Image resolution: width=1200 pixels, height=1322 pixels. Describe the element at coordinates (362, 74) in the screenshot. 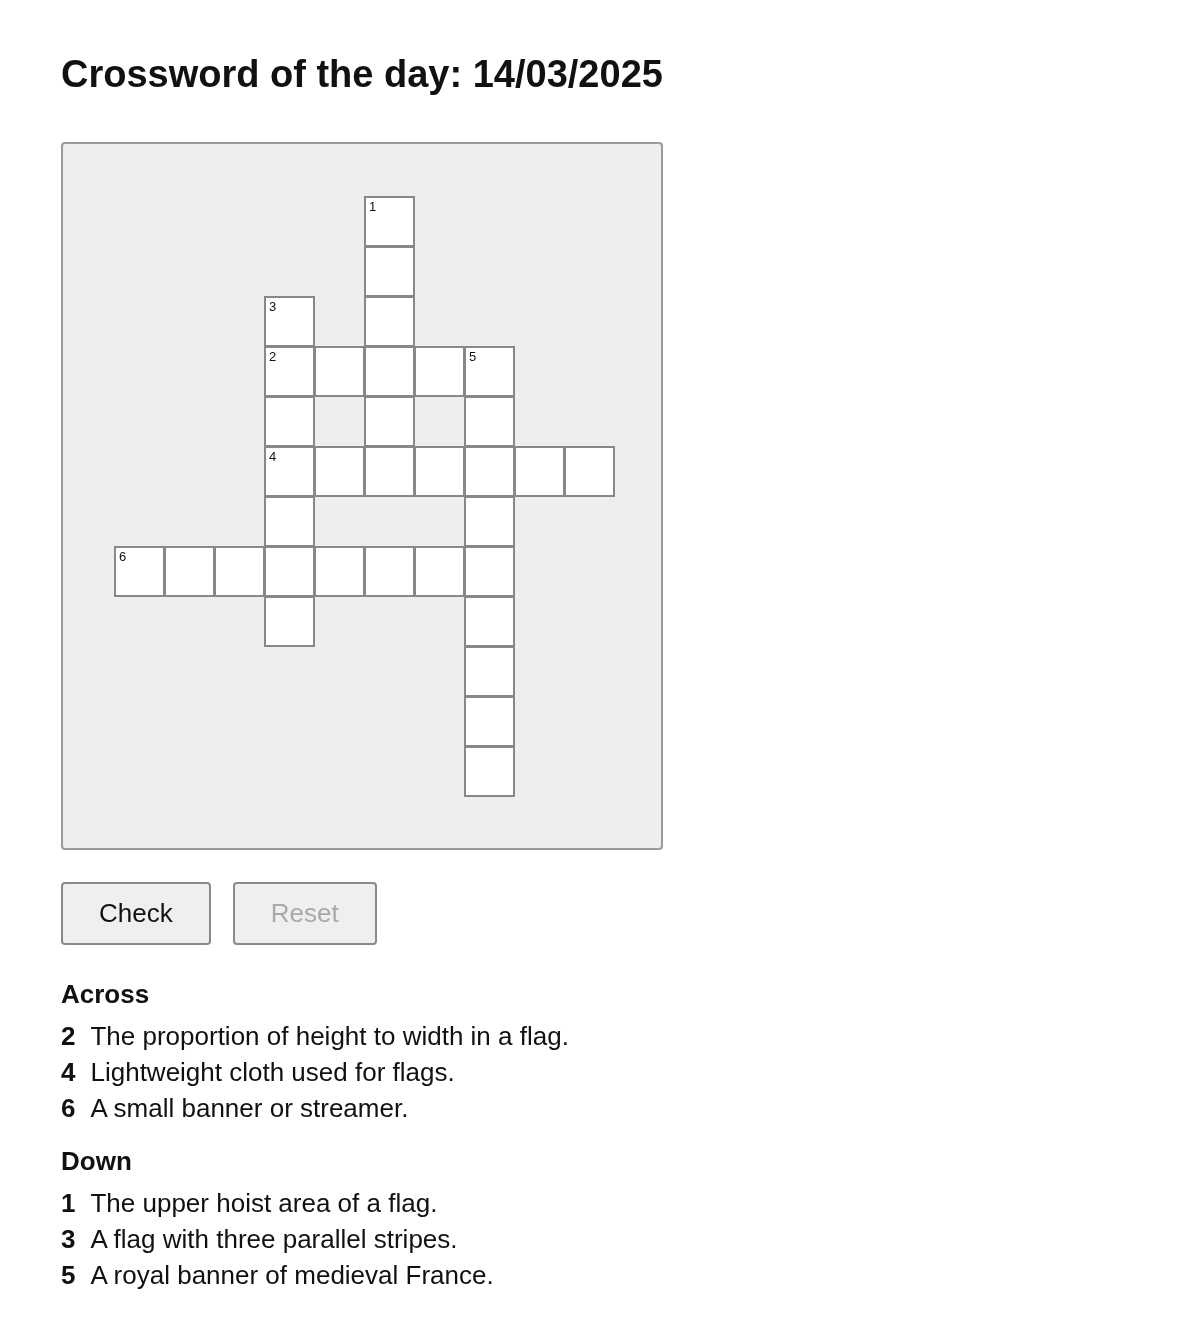

I see `page-title: Crossword of the day: 14/03/2025` at that location.